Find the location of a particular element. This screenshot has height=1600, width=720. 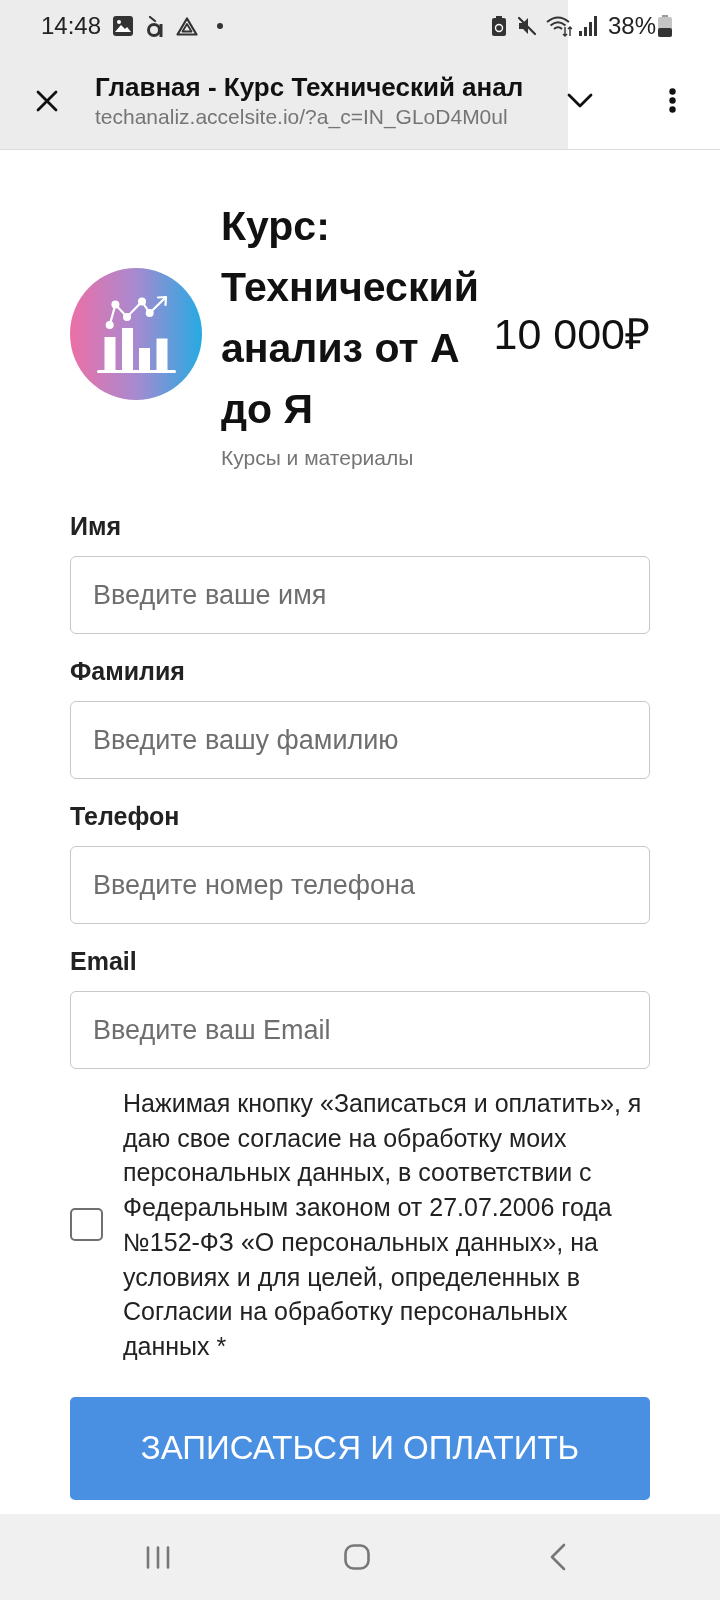

app-logo-icon is located at coordinates (155, 26).